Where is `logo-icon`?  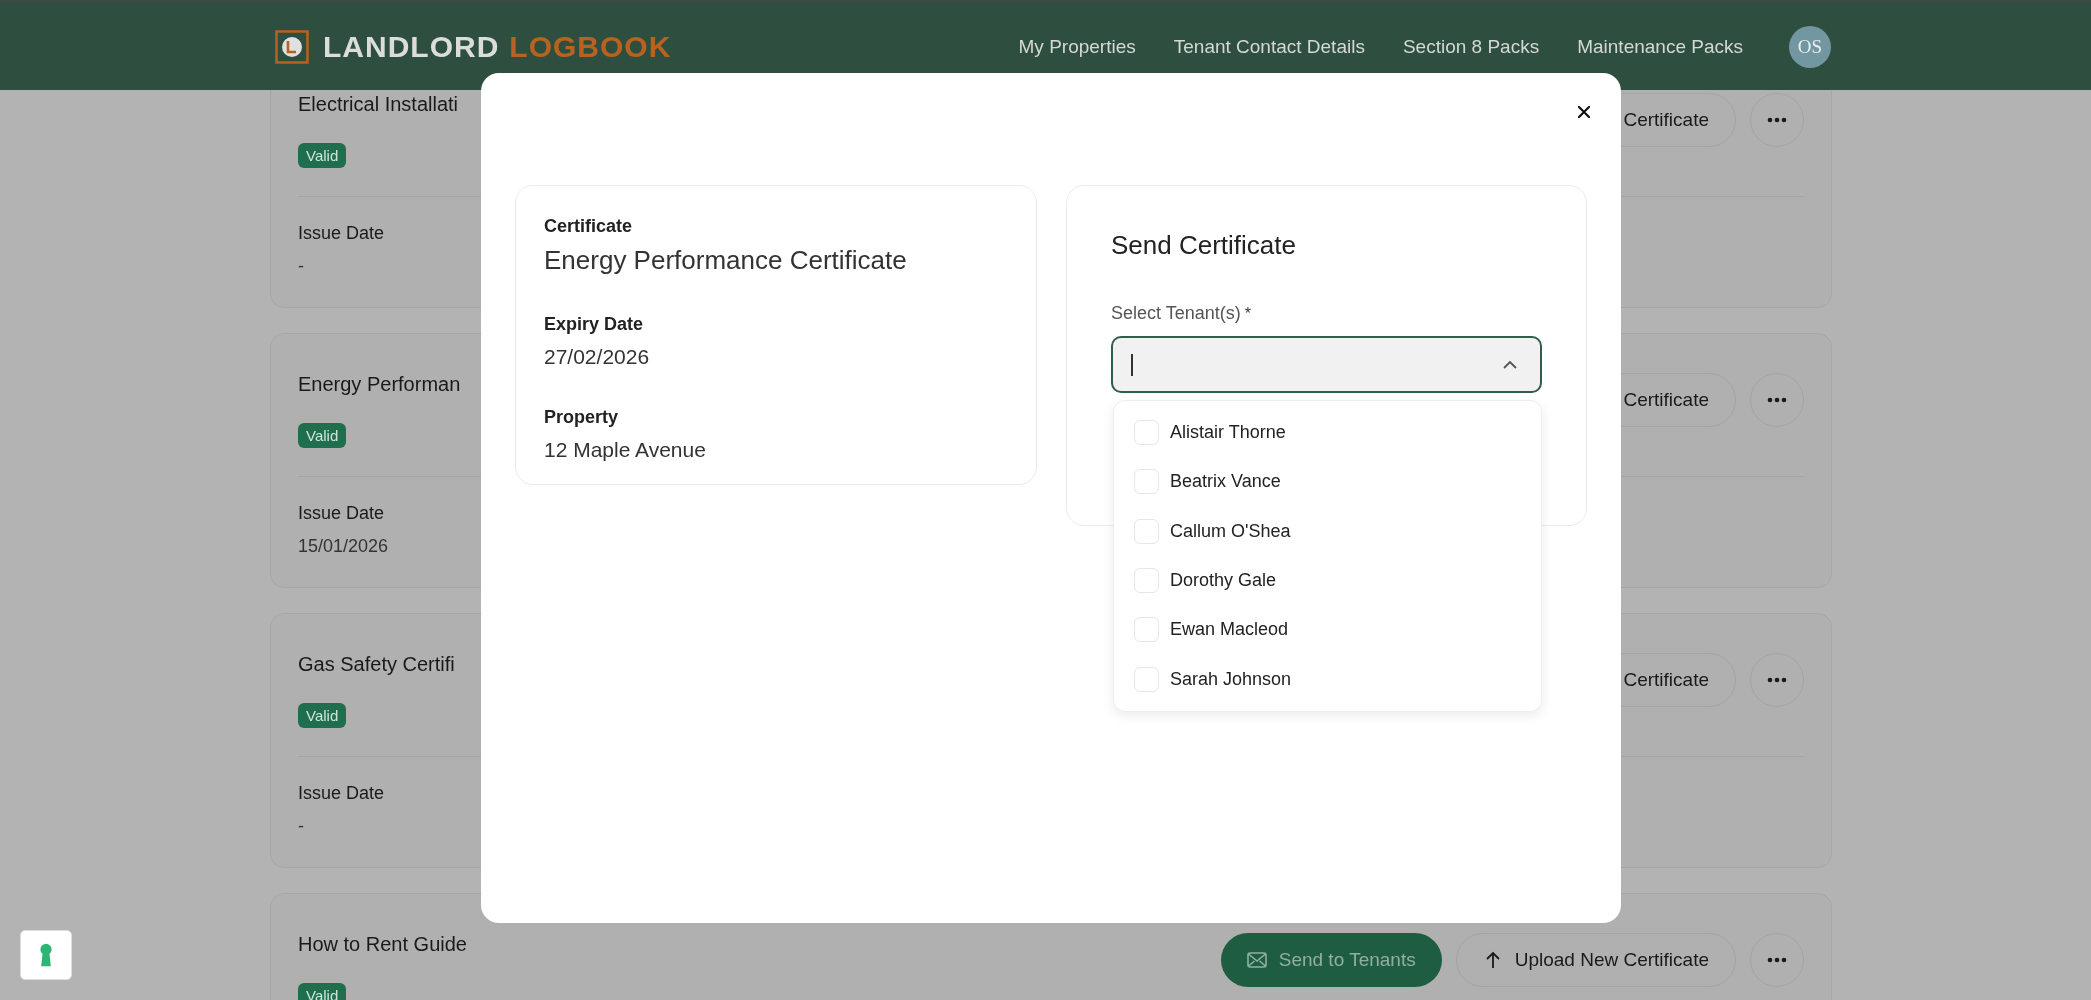
logo-icon is located at coordinates (292, 46).